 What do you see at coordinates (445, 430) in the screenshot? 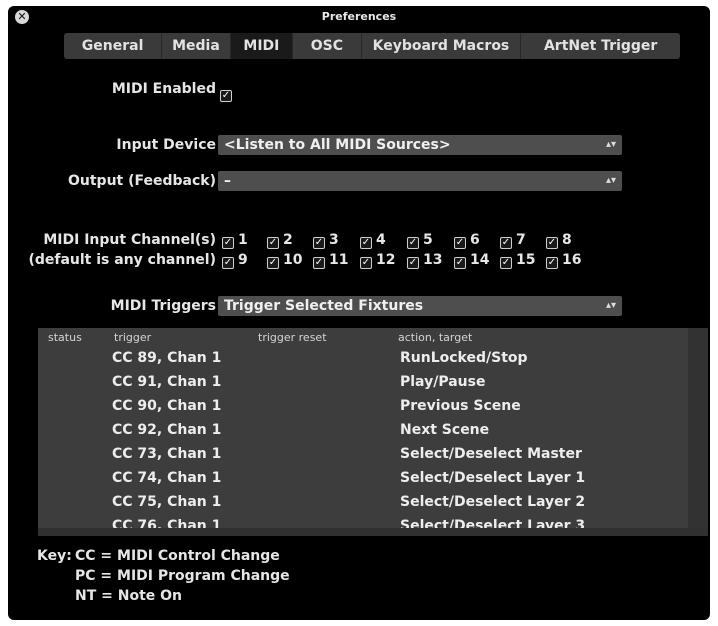
I see `action-cell: Next Scene` at bounding box center [445, 430].